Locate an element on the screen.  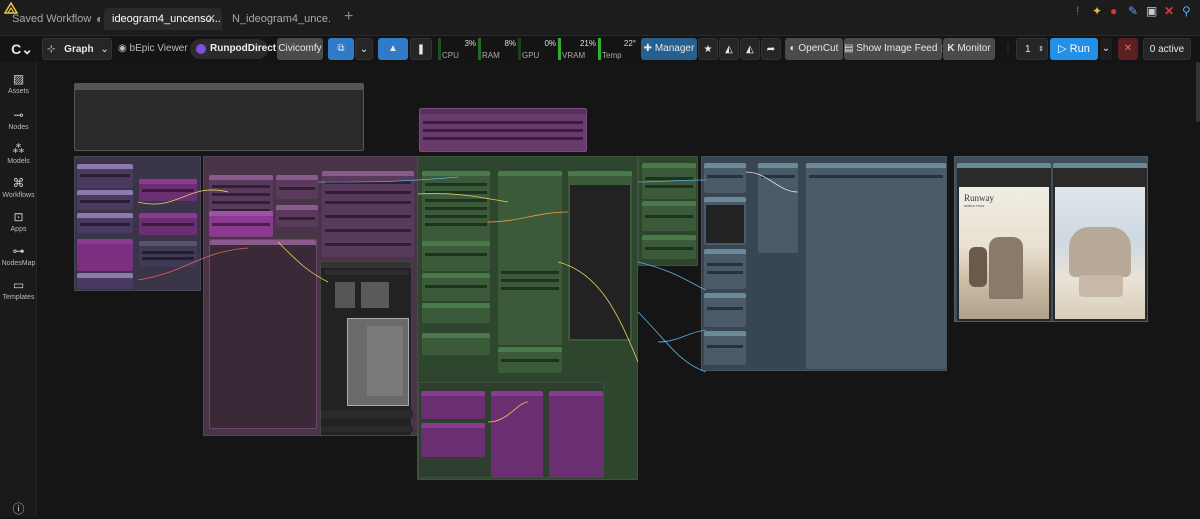
group-output is located at coordinates (824, 263).